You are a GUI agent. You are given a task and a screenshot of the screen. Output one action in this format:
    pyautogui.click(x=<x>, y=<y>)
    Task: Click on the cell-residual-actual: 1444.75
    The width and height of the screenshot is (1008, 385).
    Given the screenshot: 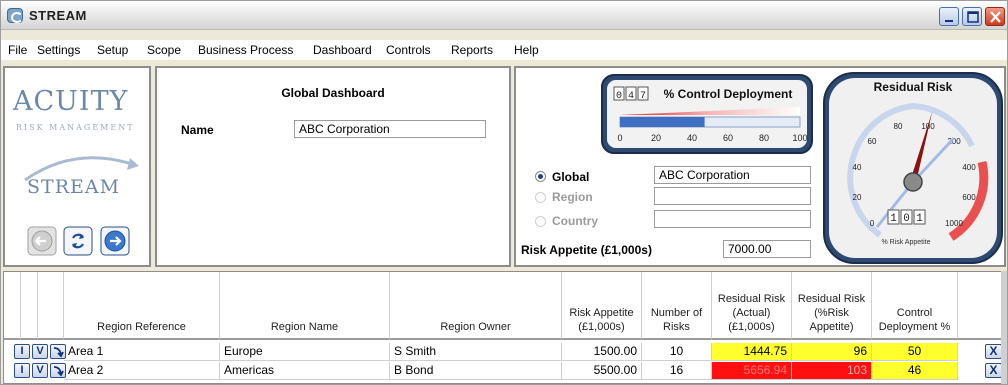 What is the action you would take?
    pyautogui.click(x=752, y=352)
    